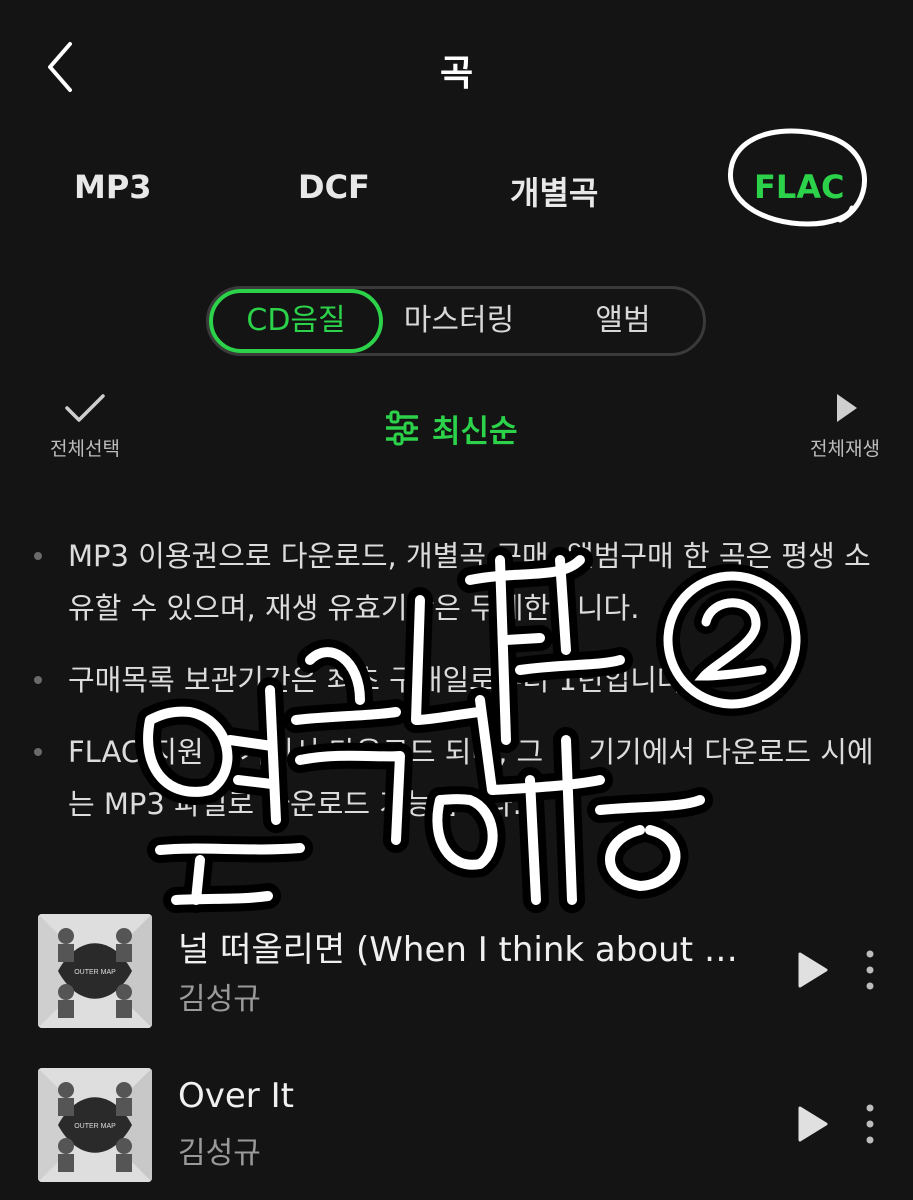  What do you see at coordinates (113, 187) in the screenshot?
I see `tab-mp3: MP3` at bounding box center [113, 187].